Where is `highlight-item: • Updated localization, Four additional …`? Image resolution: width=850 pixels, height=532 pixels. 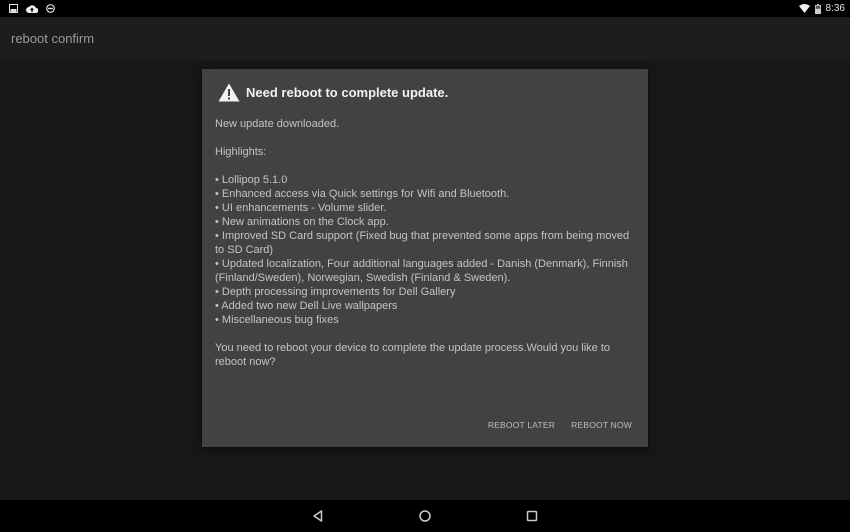
highlight-item: • Updated localization, Four additional … is located at coordinates (421, 271).